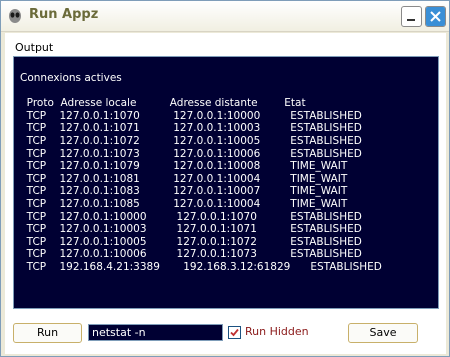 Image resolution: width=450 pixels, height=357 pixels. What do you see at coordinates (64, 14) in the screenshot?
I see `window-title: Run Appz` at bounding box center [64, 14].